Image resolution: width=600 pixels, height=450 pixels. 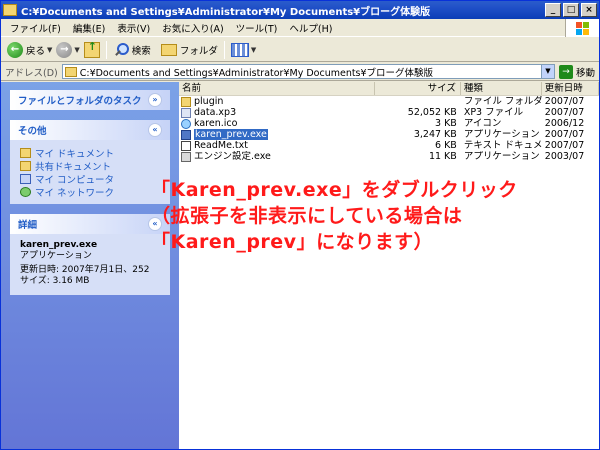 What do you see at coordinates (502, 145) in the screenshot?
I see `file-type: テキスト ドキュメント` at bounding box center [502, 145].